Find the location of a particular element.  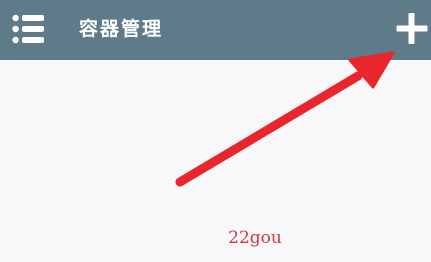

page-title: 容器管理 is located at coordinates (121, 29).